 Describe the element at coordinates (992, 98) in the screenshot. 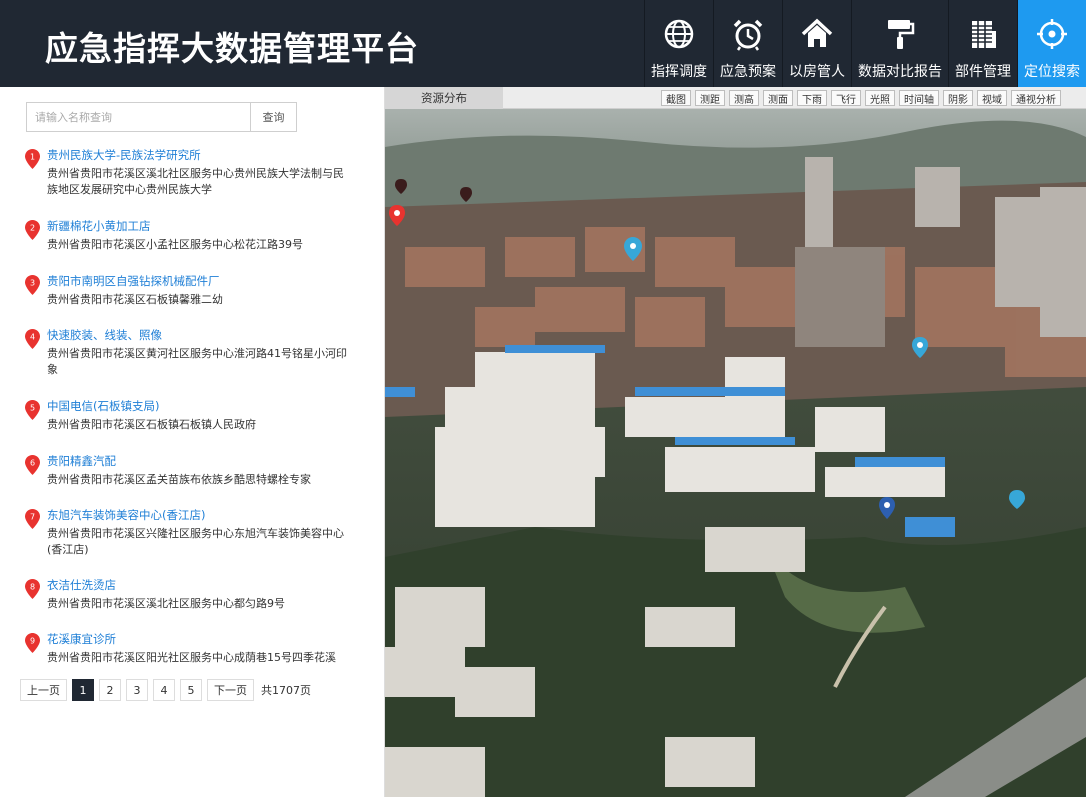

I see `tool-viewshed: 视域` at that location.